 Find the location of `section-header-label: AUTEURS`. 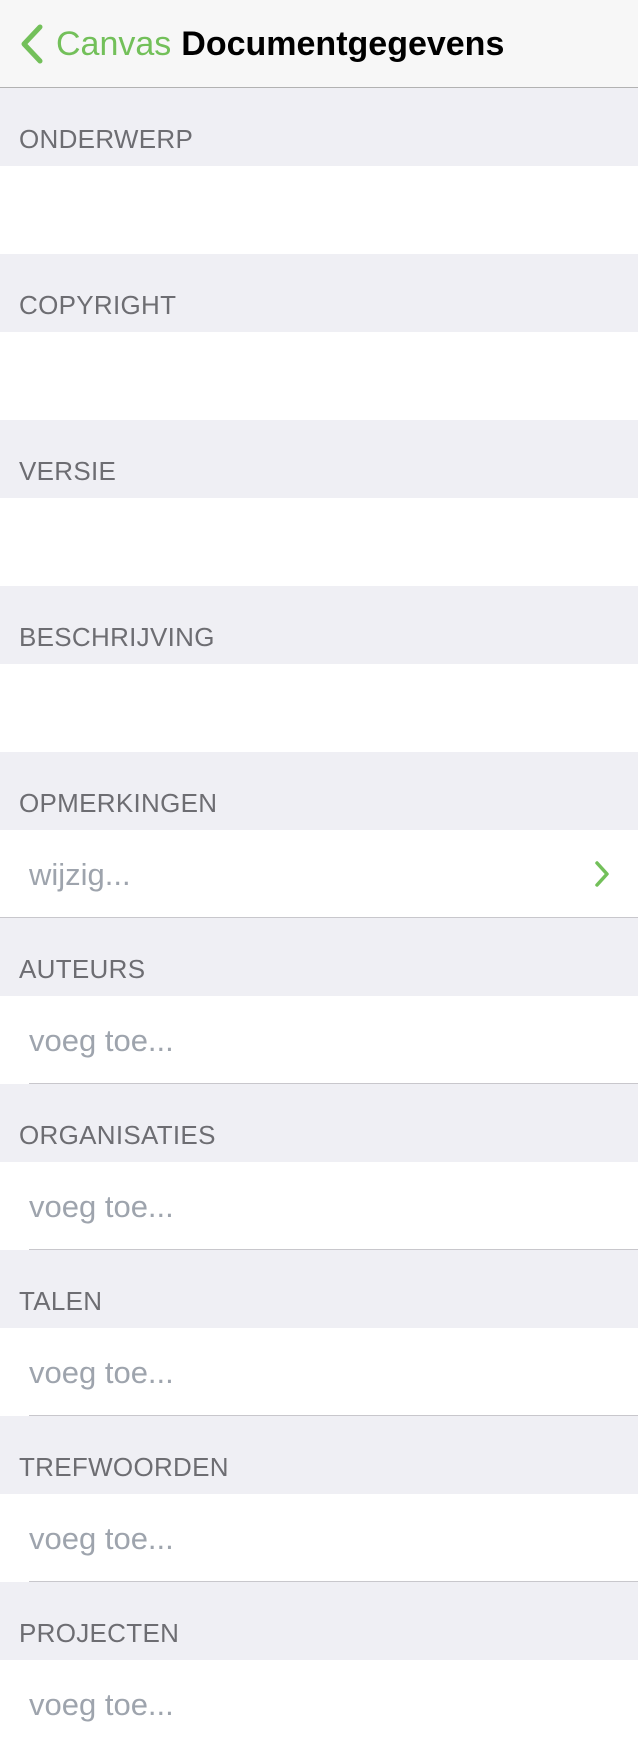

section-header-label: AUTEURS is located at coordinates (82, 969).